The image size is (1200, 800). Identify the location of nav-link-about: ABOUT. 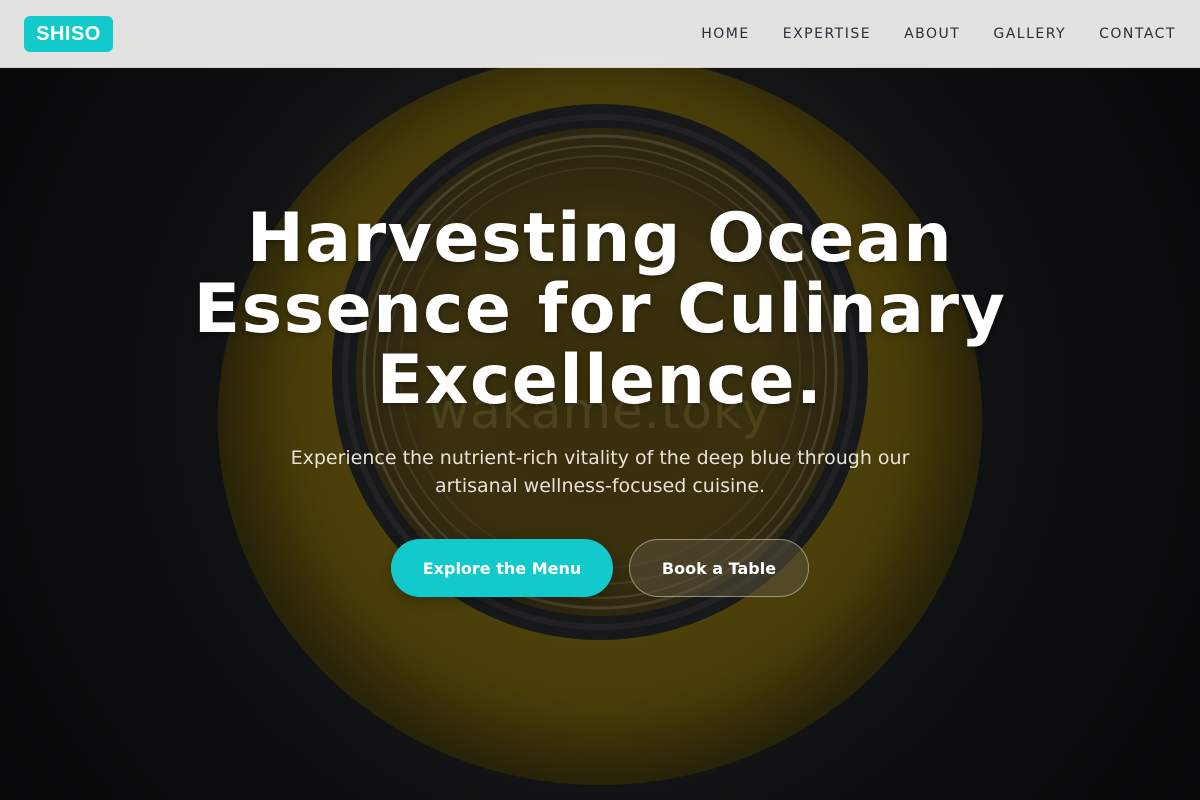
(932, 34).